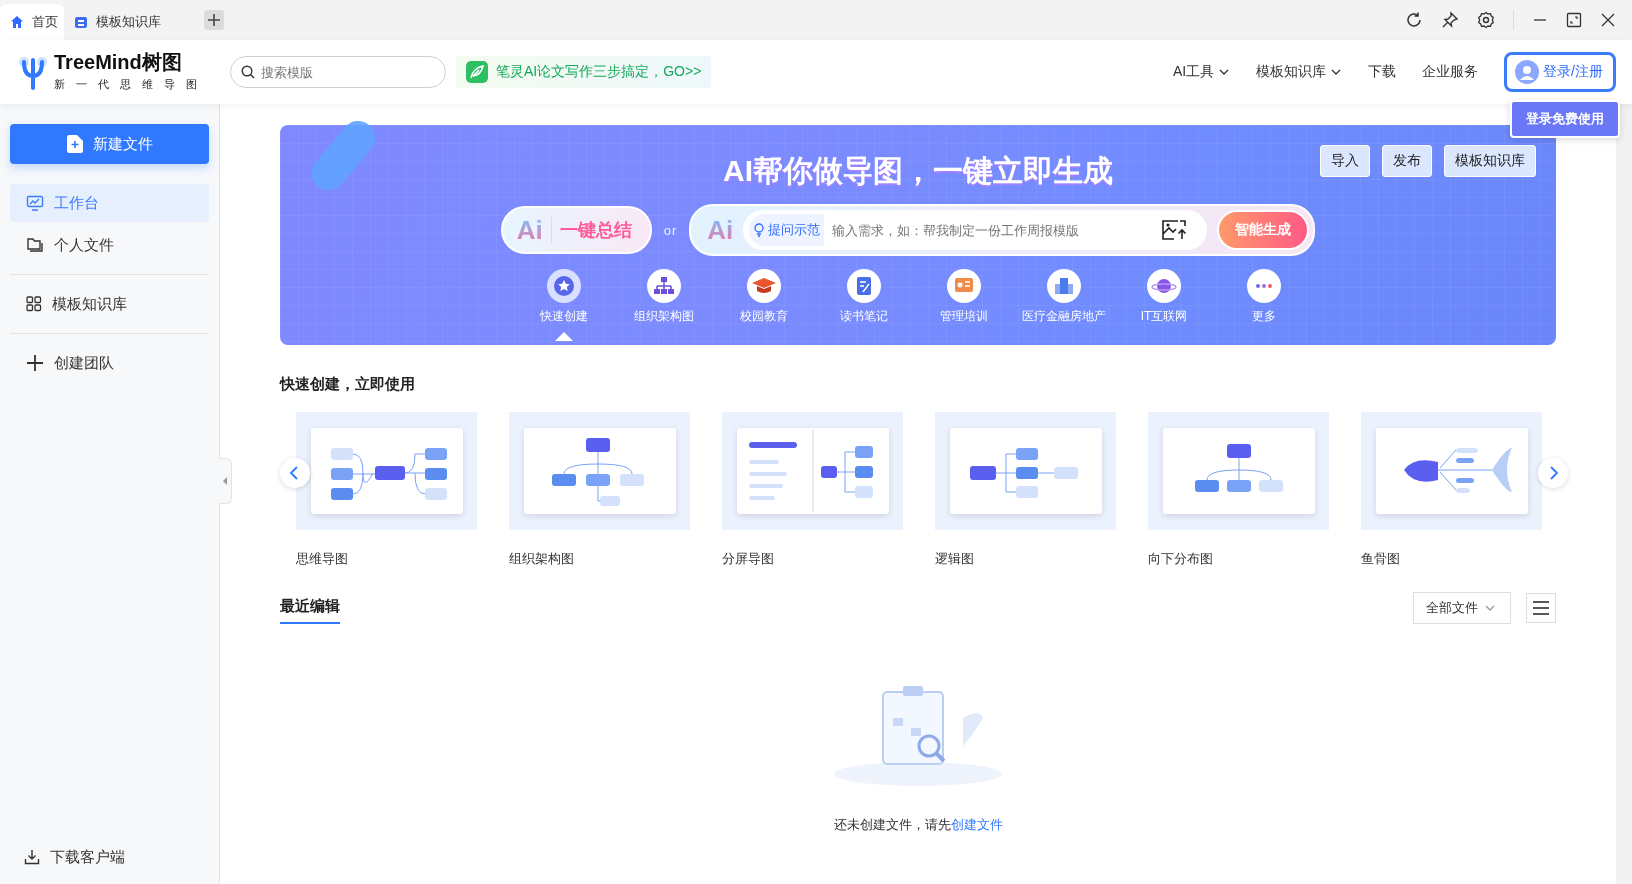 This screenshot has width=1632, height=884. What do you see at coordinates (310, 608) in the screenshot?
I see `recent-tab: 最近编辑` at bounding box center [310, 608].